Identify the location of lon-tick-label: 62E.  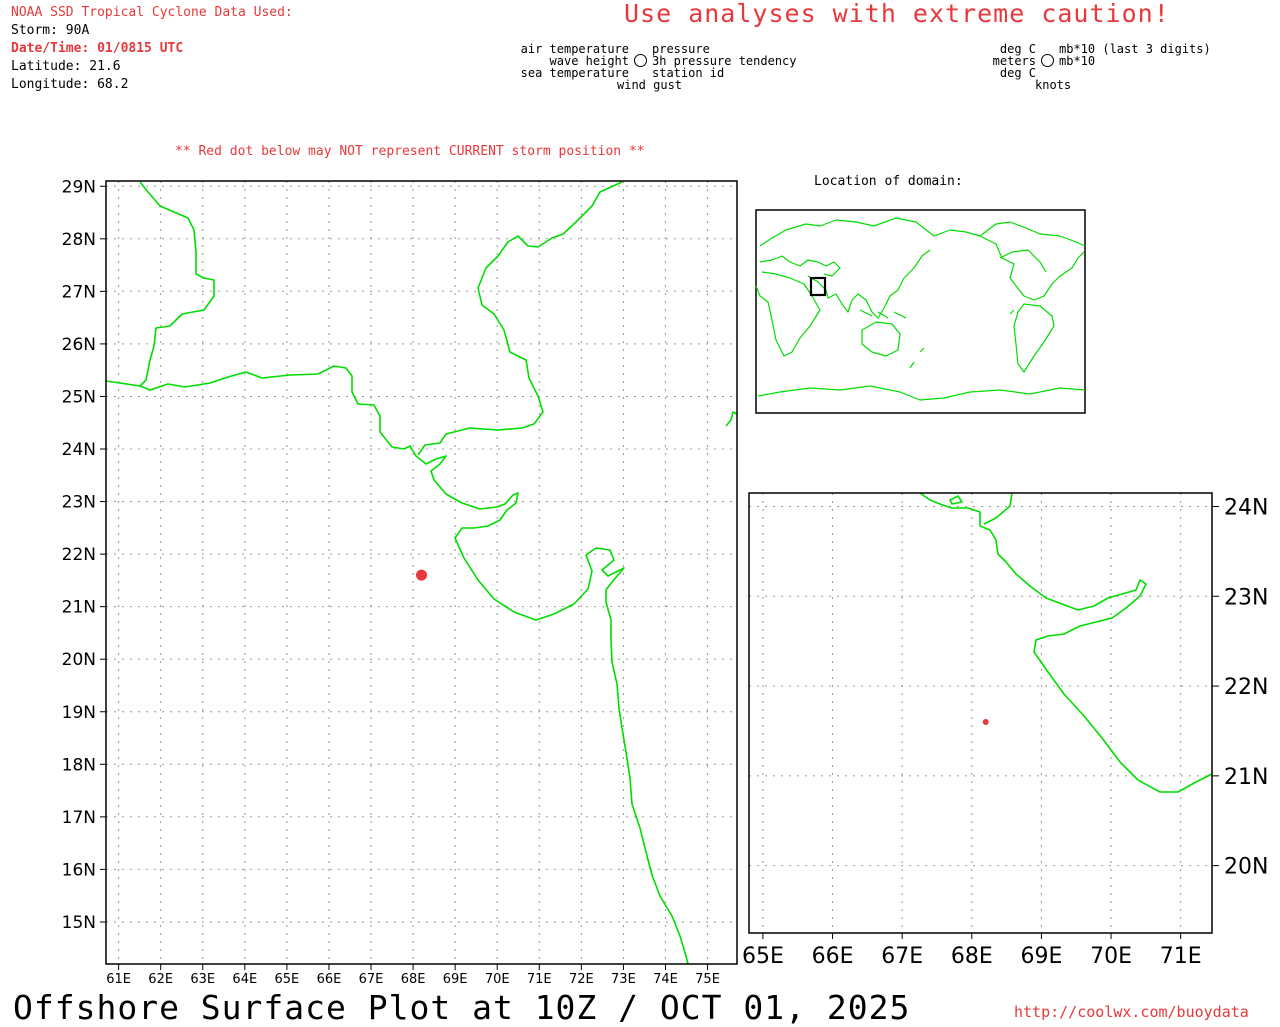
(160, 979).